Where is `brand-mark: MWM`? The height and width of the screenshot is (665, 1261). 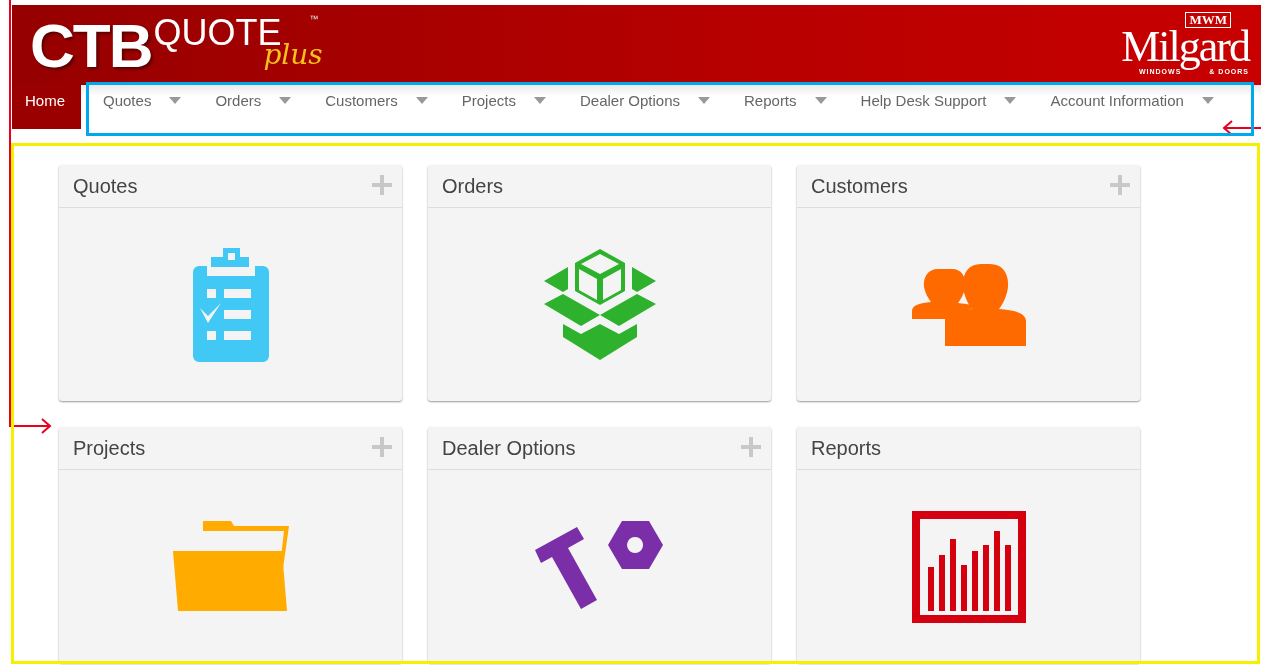 brand-mark: MWM is located at coordinates (1208, 20).